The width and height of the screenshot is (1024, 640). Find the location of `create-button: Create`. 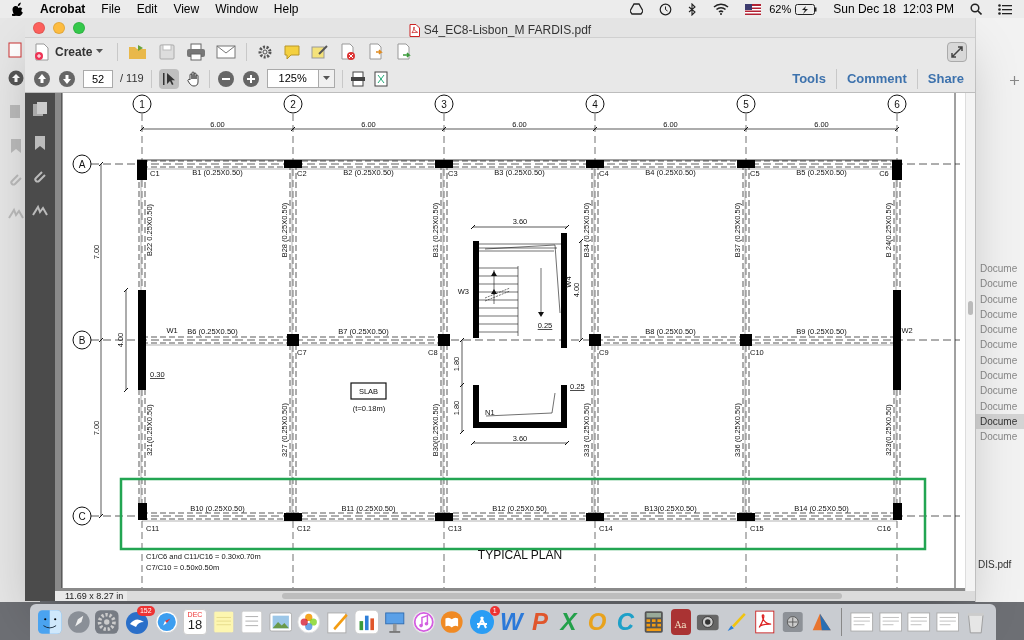

create-button: Create is located at coordinates (70, 51).